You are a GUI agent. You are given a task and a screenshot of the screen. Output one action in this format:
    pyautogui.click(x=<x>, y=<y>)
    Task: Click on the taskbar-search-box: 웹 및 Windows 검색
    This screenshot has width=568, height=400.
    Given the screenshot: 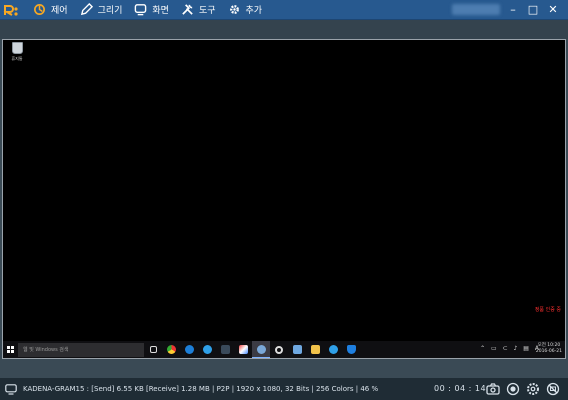 What is the action you would take?
    pyautogui.click(x=81, y=349)
    